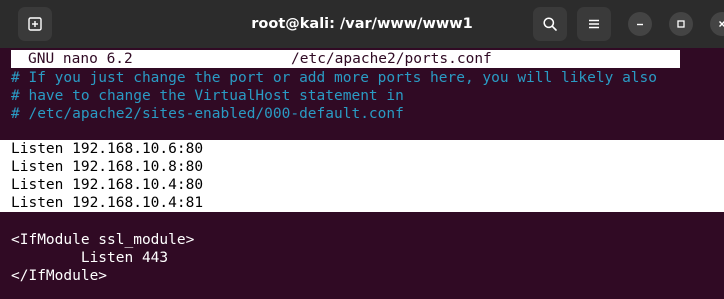  Describe the element at coordinates (107, 185) in the screenshot. I see `listen-line: Listen 192.168.10.4:80` at that location.